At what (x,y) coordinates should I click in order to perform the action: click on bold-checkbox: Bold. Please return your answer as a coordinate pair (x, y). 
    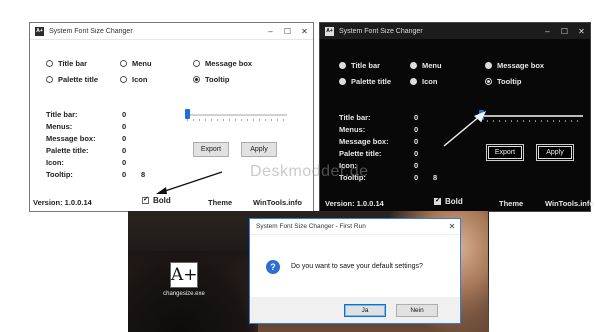
    Looking at the image, I should click on (448, 201).